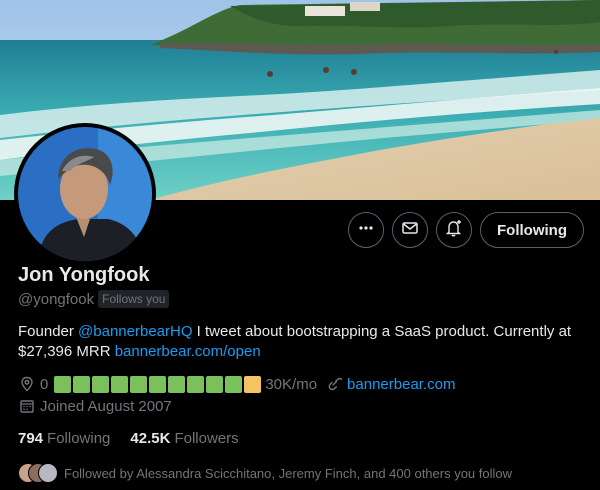 The image size is (600, 490). I want to click on notify-button, so click(454, 230).